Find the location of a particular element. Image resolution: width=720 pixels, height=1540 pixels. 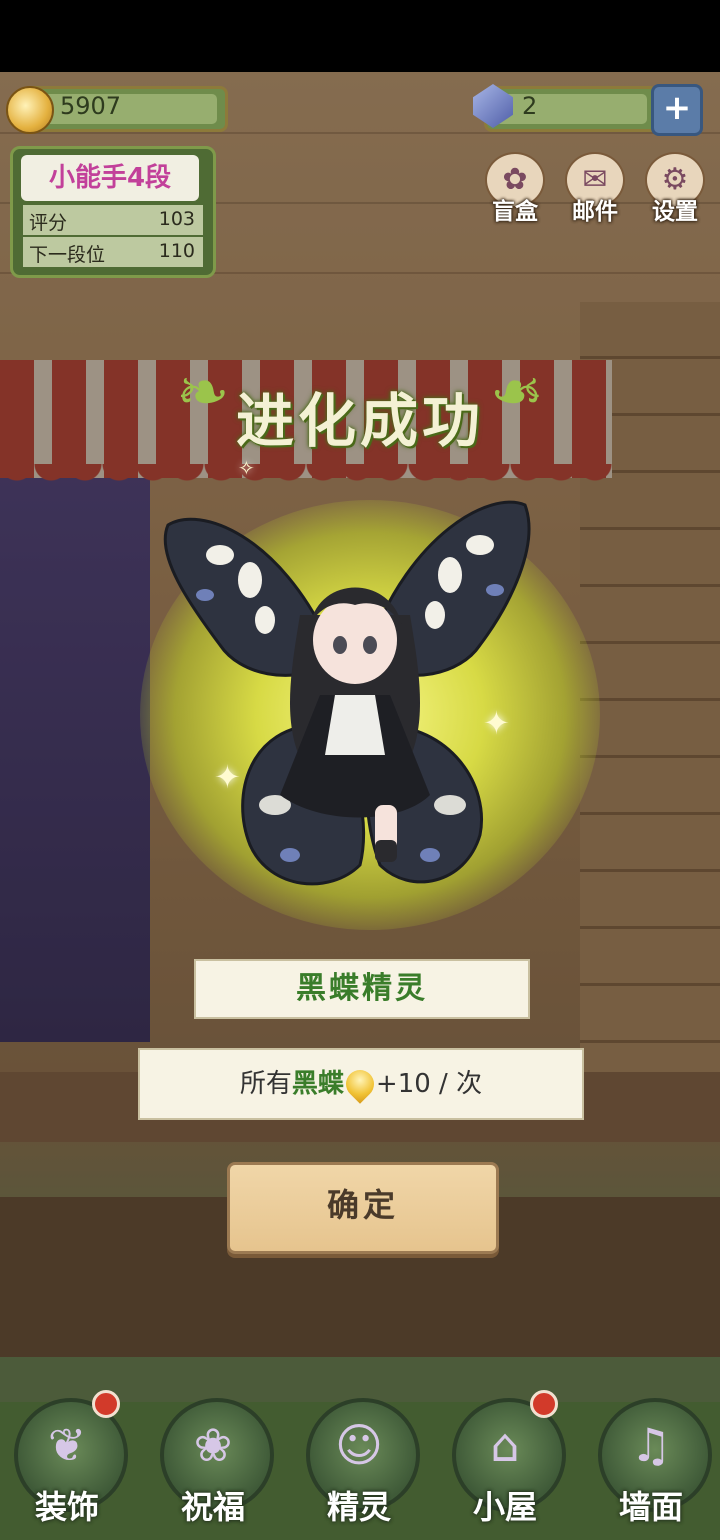

fairy-name: 黑蝶精灵 is located at coordinates (362, 988).